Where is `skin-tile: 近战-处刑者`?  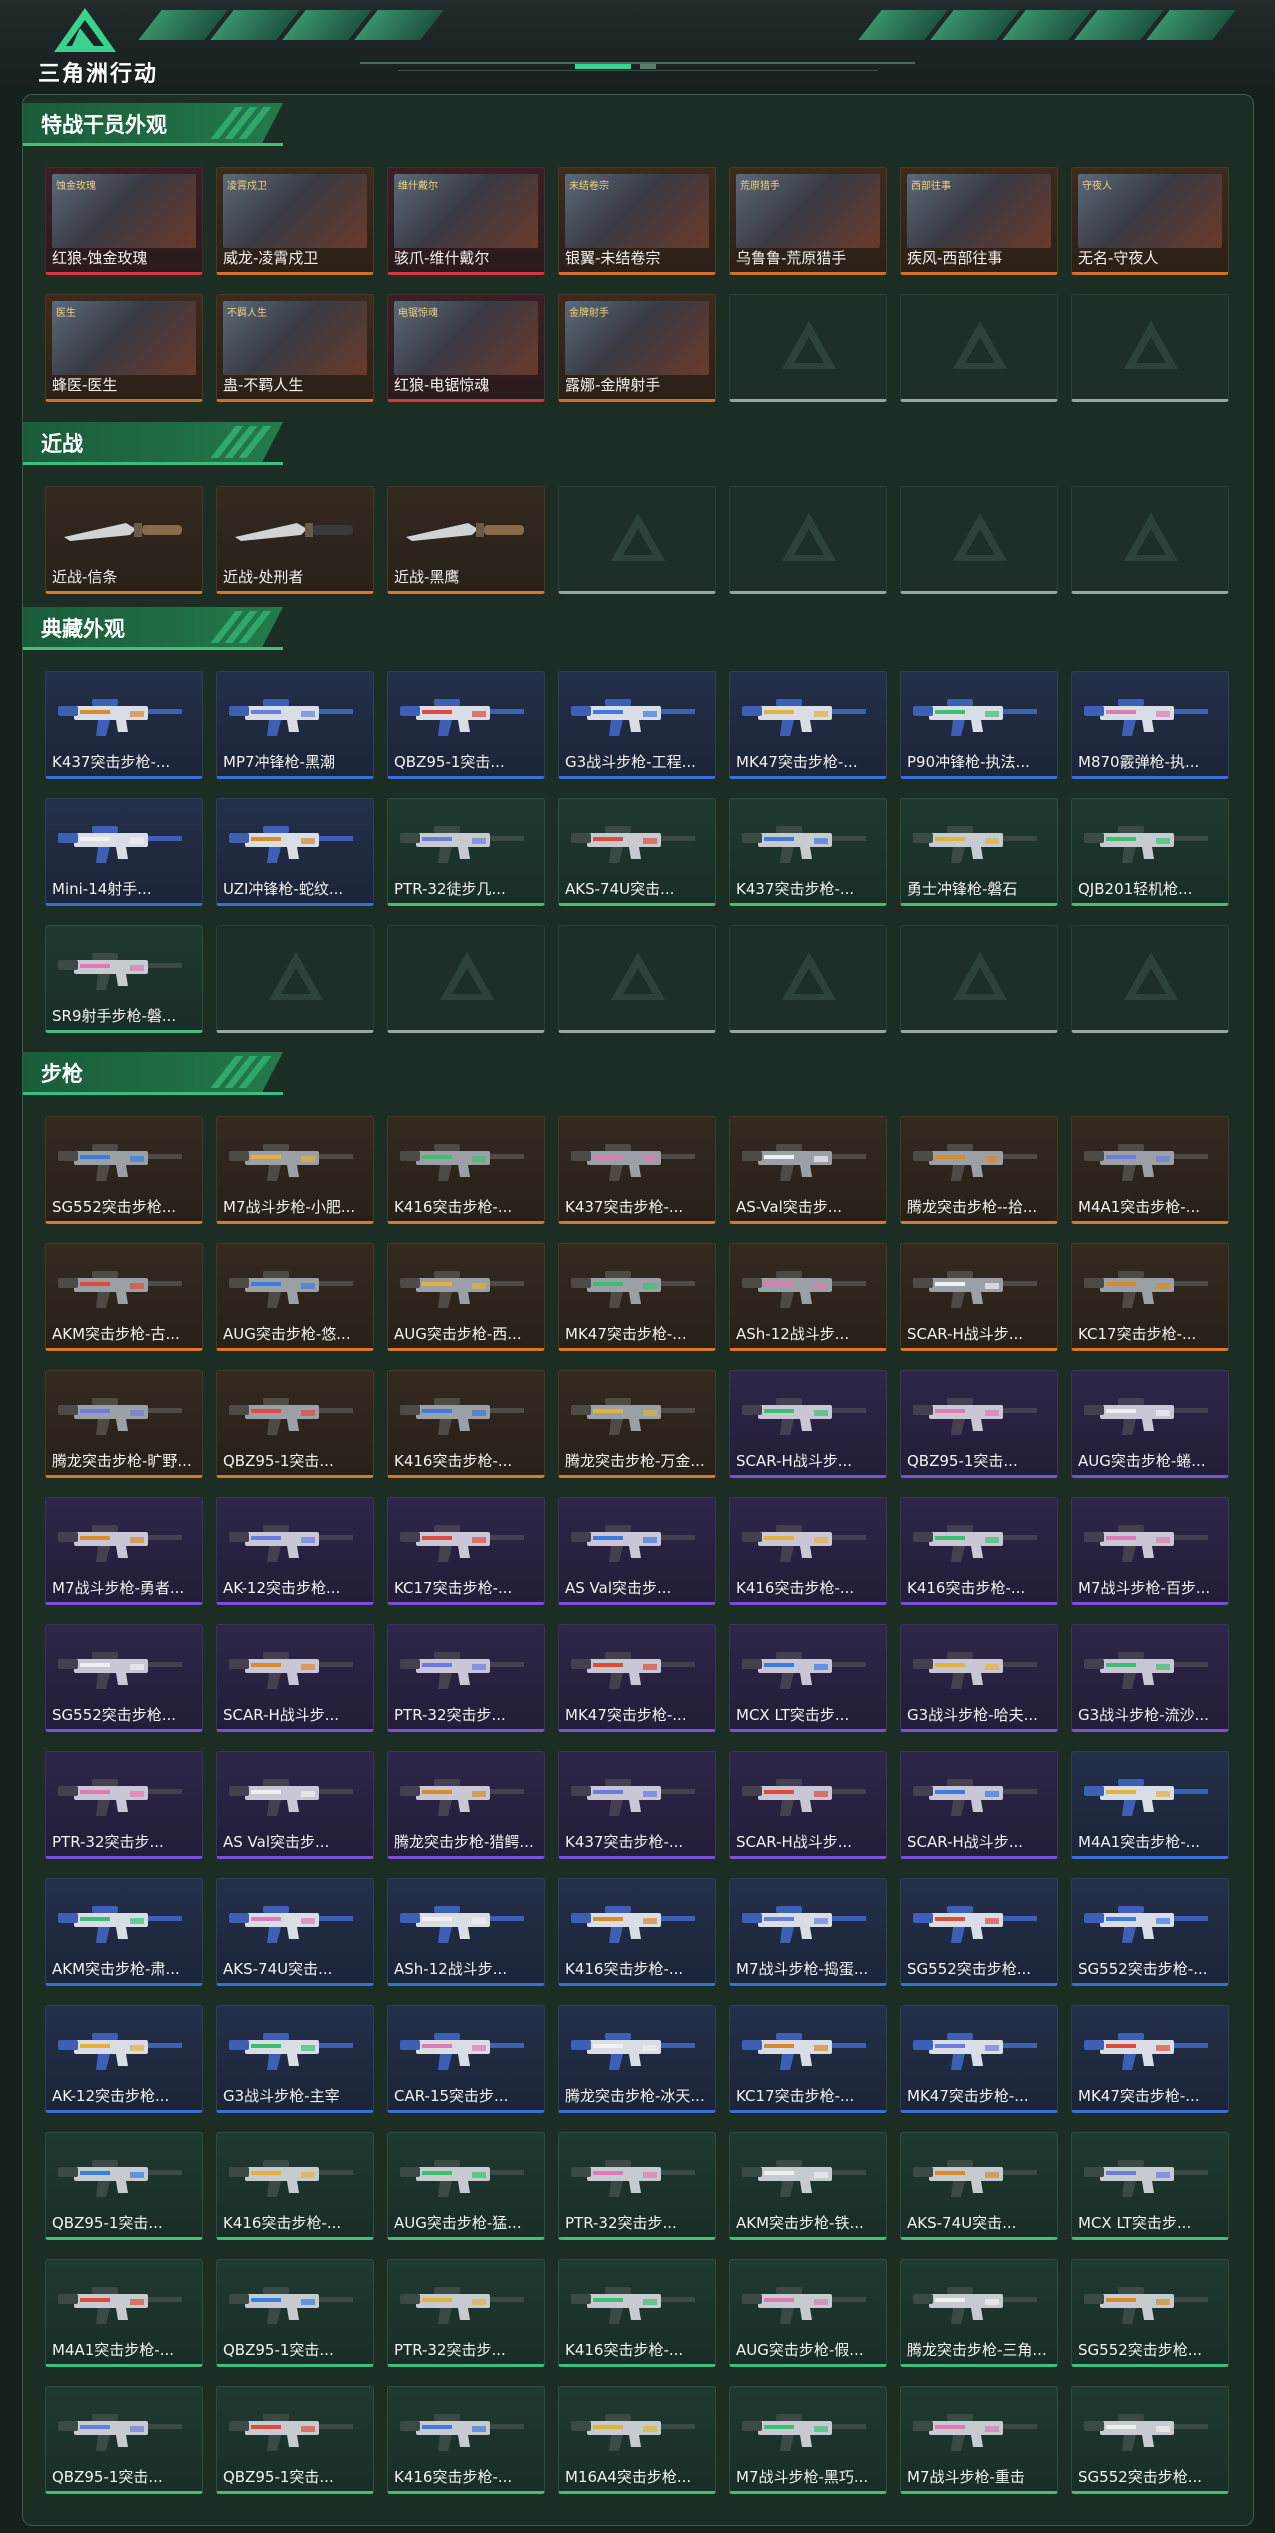 skin-tile: 近战-处刑者 is located at coordinates (295, 540).